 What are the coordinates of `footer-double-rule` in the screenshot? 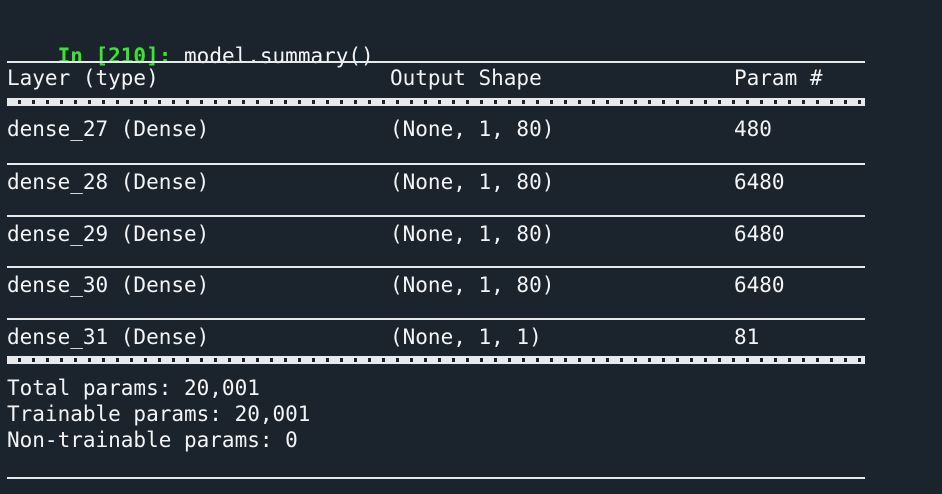 It's located at (436, 360).